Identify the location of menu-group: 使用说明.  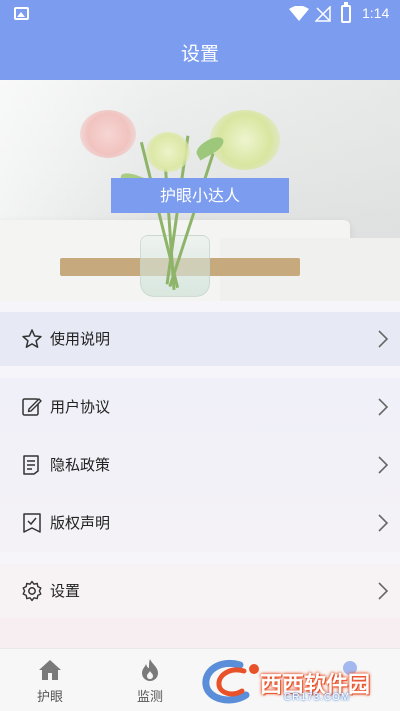
(200, 339).